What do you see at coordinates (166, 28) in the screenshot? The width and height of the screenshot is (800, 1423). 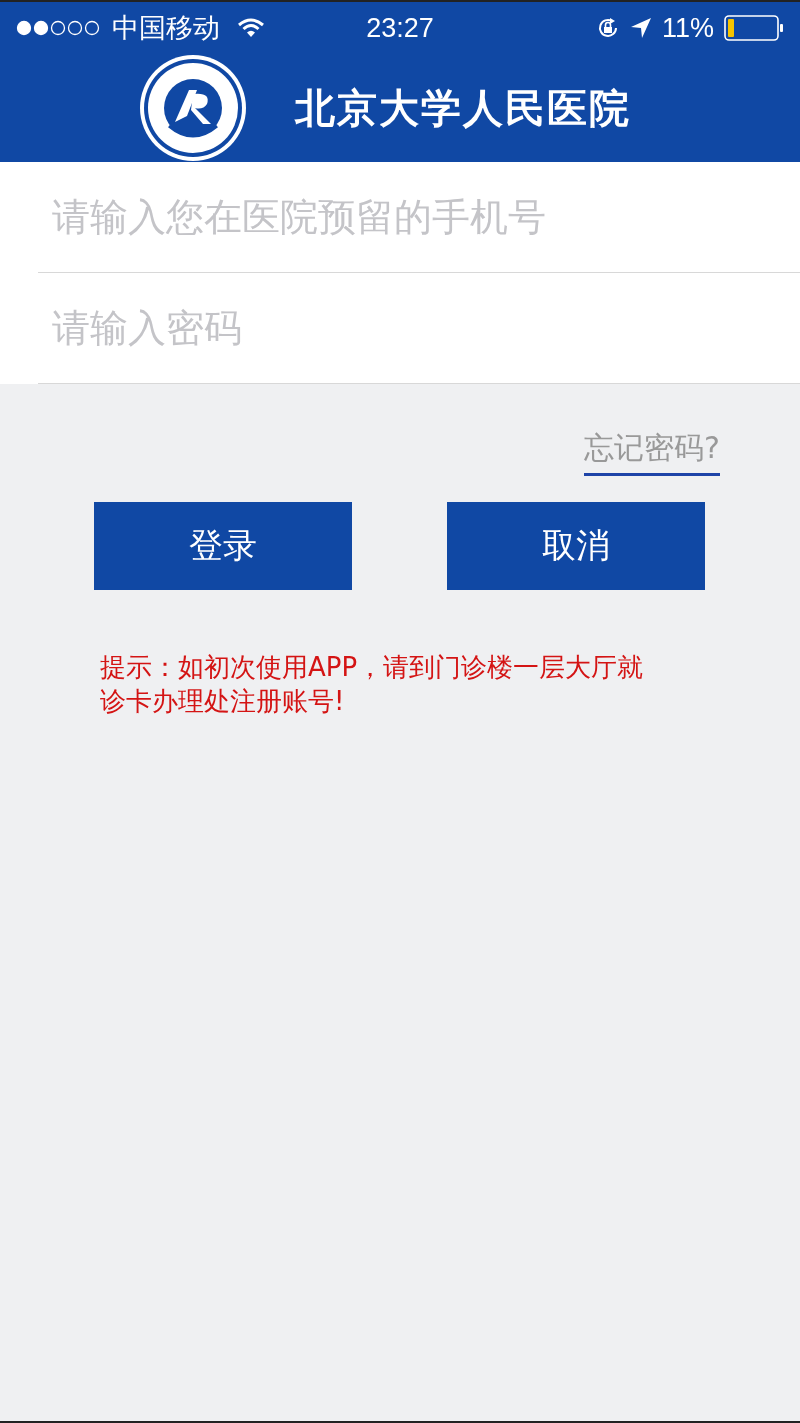 I see `carrier-name: 中国移动` at bounding box center [166, 28].